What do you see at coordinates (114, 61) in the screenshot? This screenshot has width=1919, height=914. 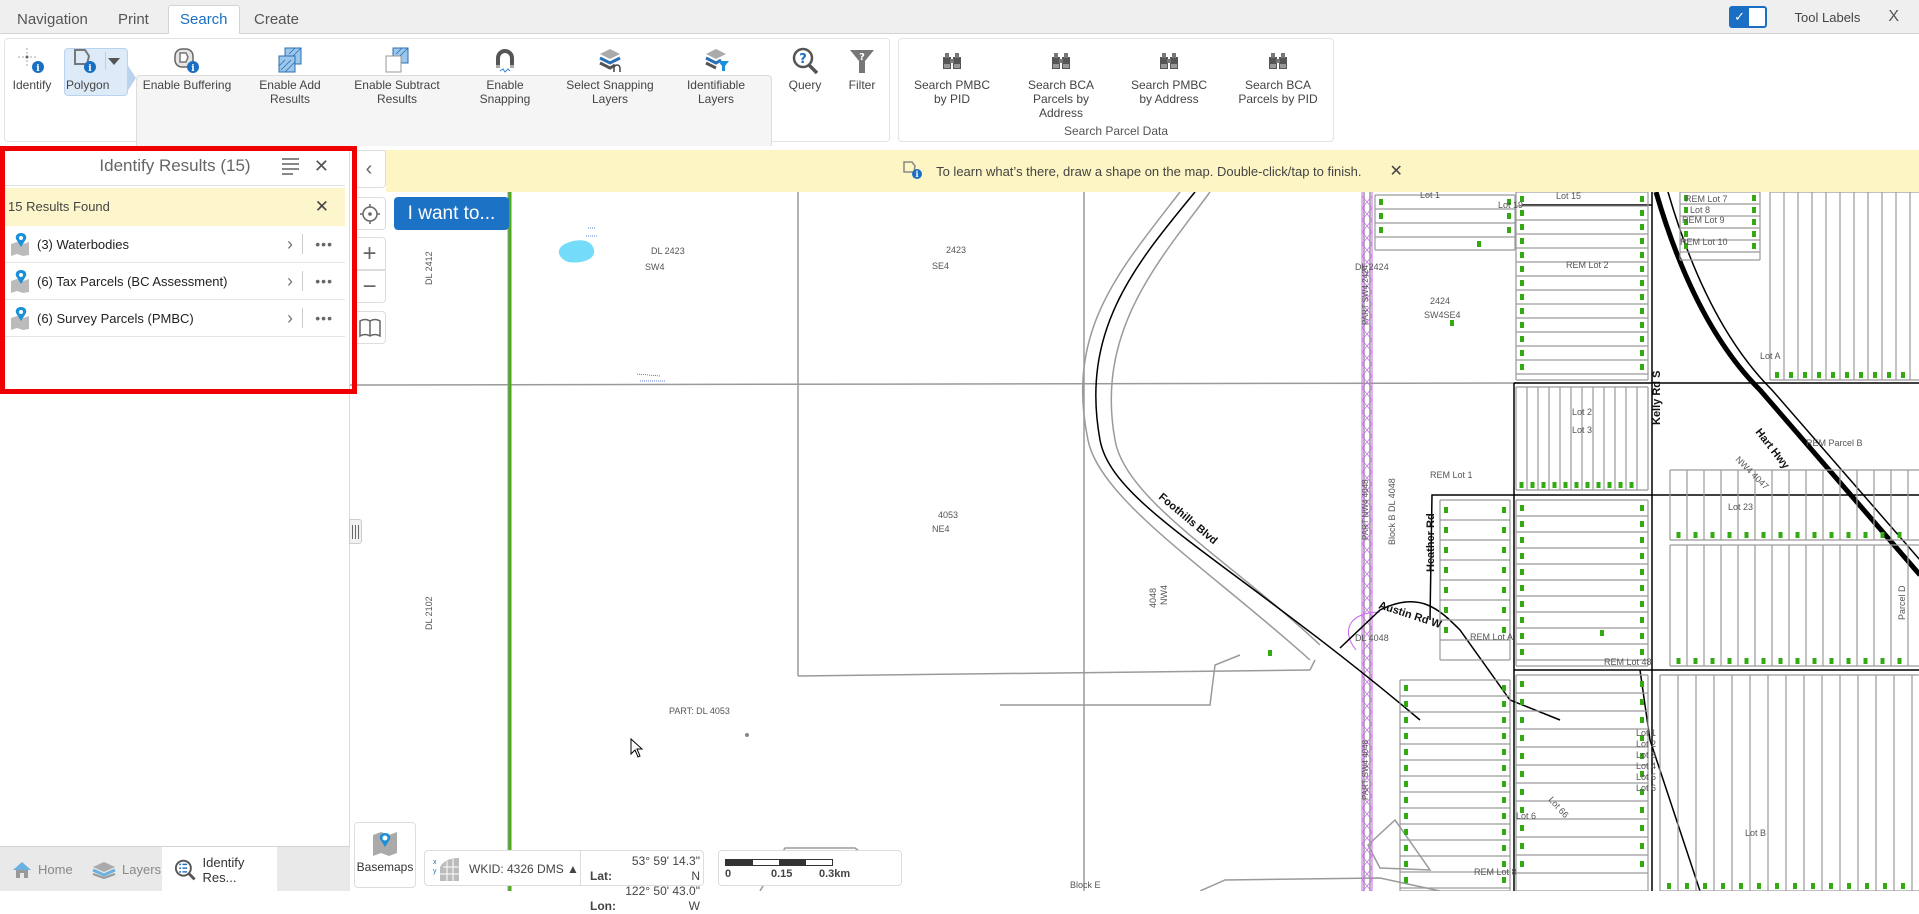 I see `polygon-dropdown-arrow` at bounding box center [114, 61].